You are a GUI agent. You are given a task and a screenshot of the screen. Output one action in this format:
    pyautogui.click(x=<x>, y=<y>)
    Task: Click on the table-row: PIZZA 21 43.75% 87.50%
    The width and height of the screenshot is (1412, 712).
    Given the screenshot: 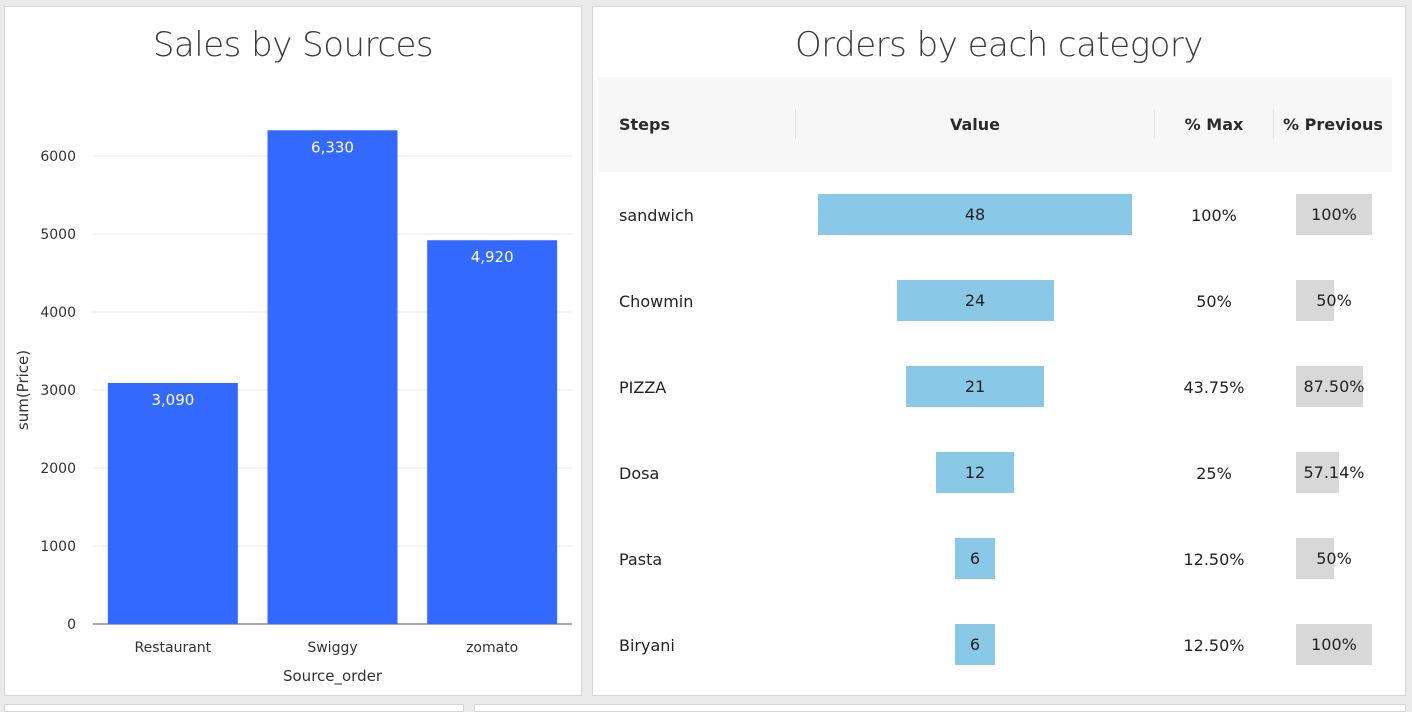 What is the action you would take?
    pyautogui.click(x=995, y=387)
    